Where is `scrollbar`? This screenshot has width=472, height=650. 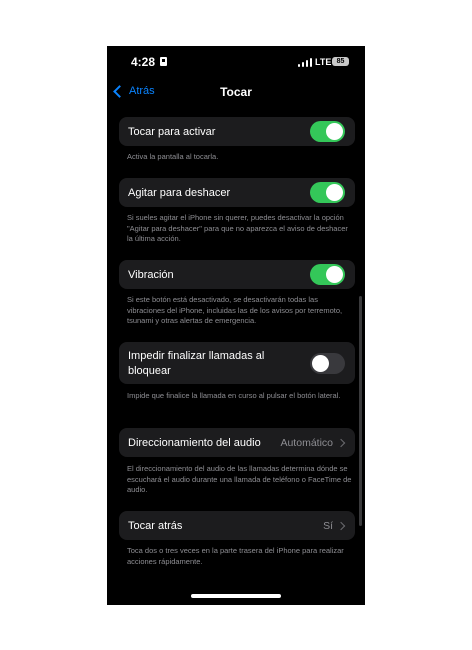
scrollbar is located at coordinates (360, 411).